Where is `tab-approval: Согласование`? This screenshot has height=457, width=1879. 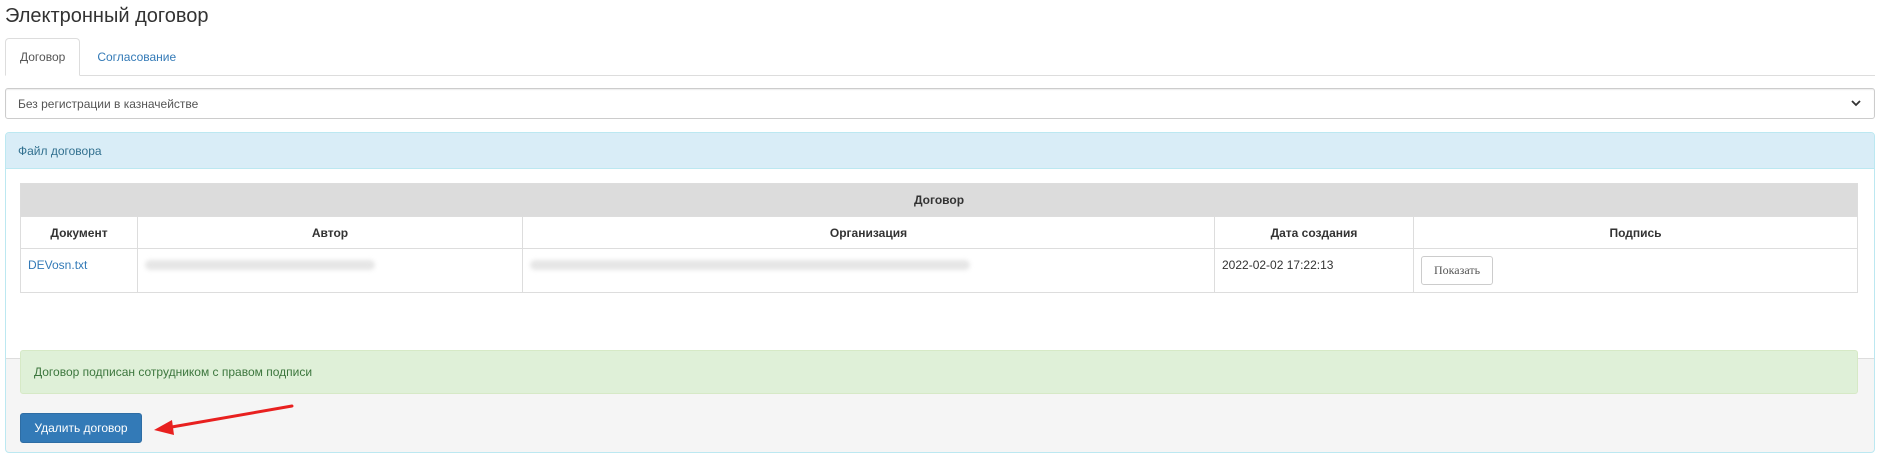
tab-approval: Согласование is located at coordinates (136, 57).